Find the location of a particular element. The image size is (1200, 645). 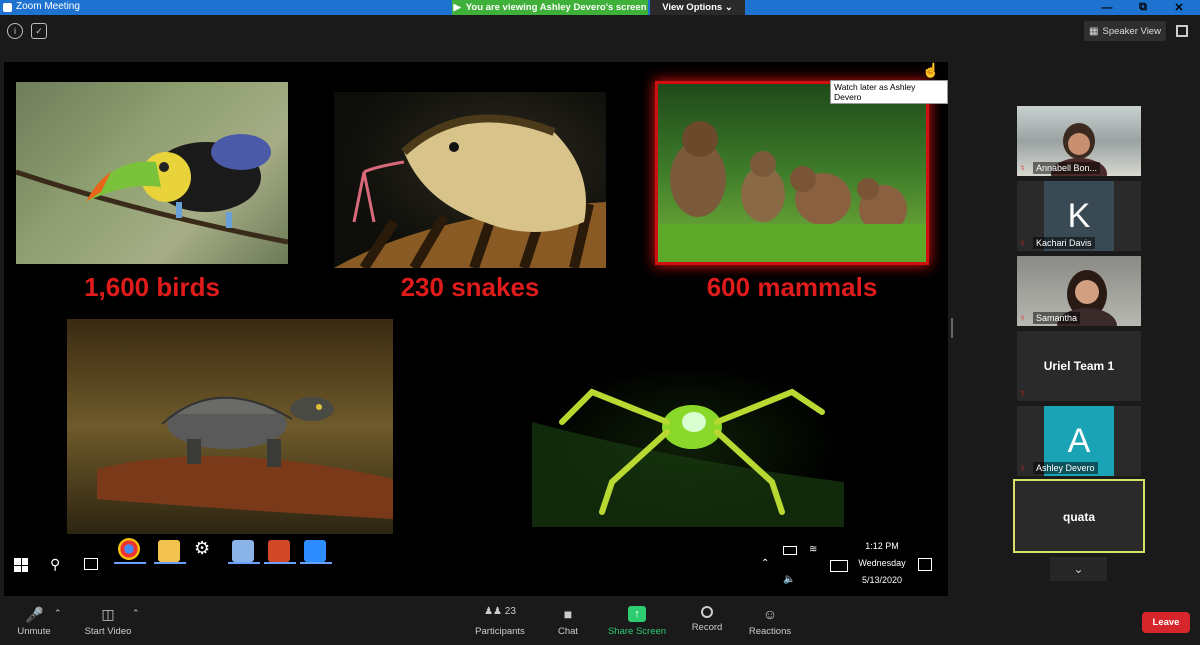

chat-label: Chat is located at coordinates (568, 631).